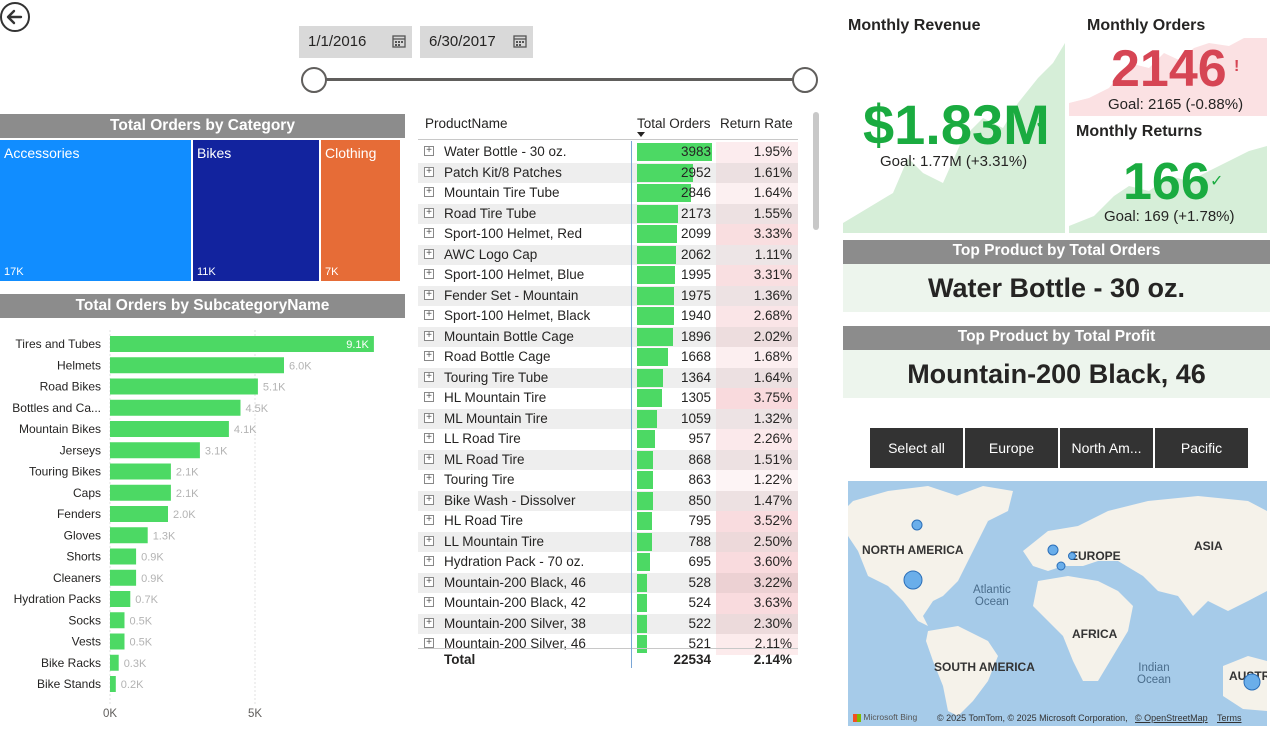 This screenshot has width=1270, height=729. Describe the element at coordinates (314, 80) in the screenshot. I see `date-range-start-handle` at that location.